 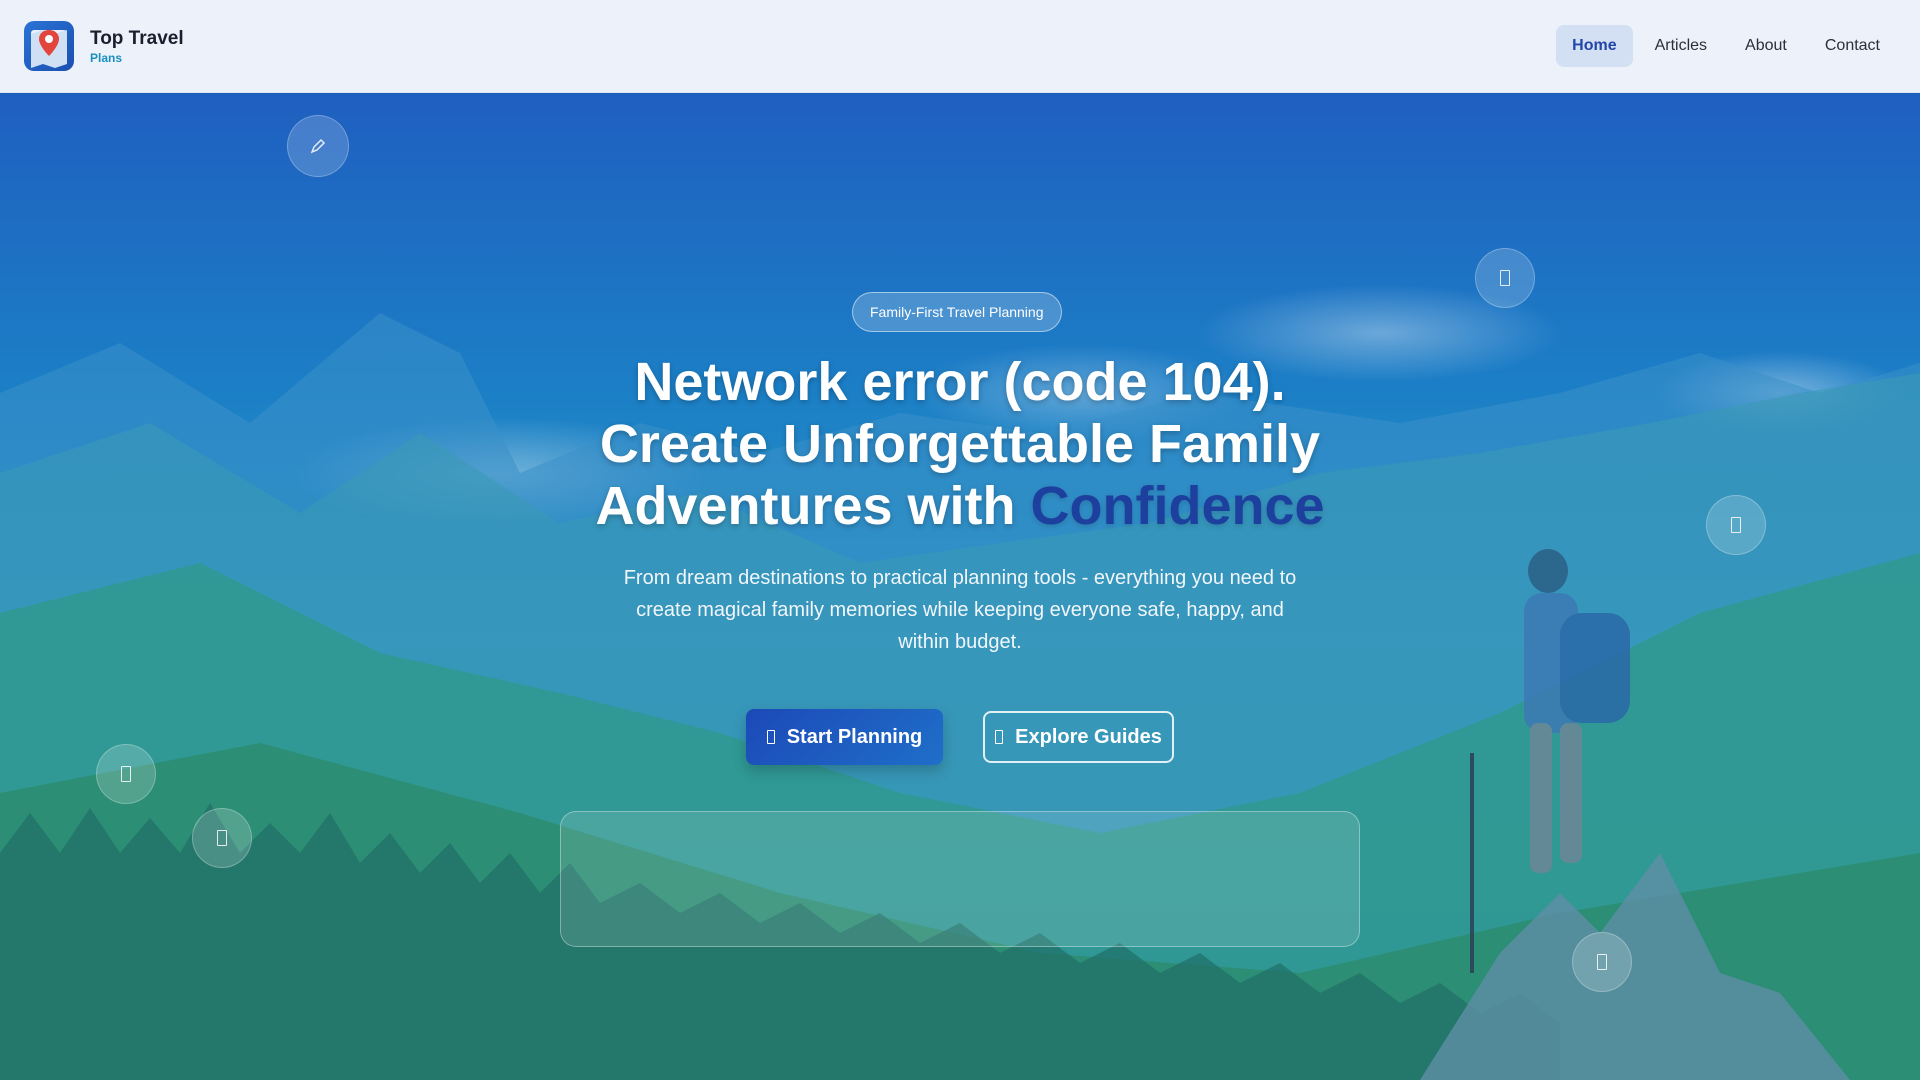 I want to click on headline-line-1: Network error (code 104)., so click(x=960, y=382).